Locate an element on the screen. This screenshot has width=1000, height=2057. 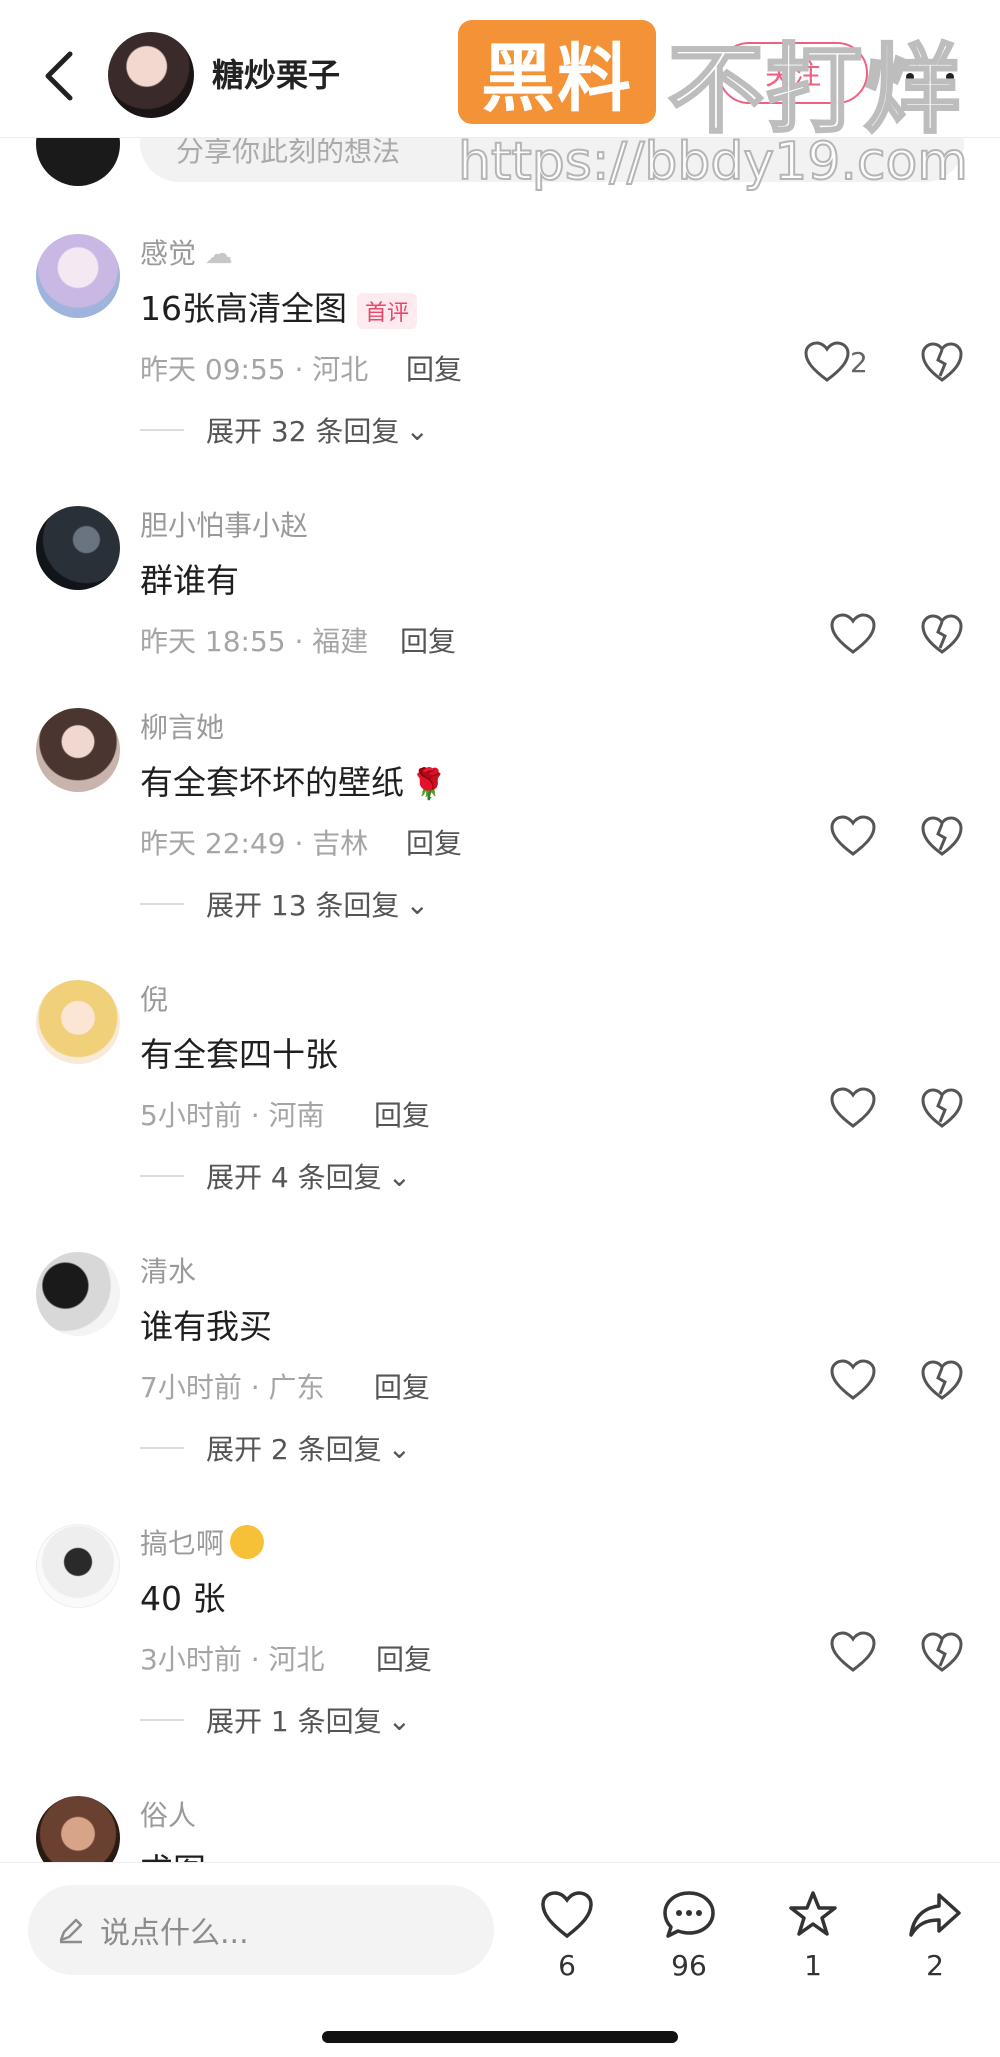
commenter-name: 胆小怕事小赵 is located at coordinates (224, 524).